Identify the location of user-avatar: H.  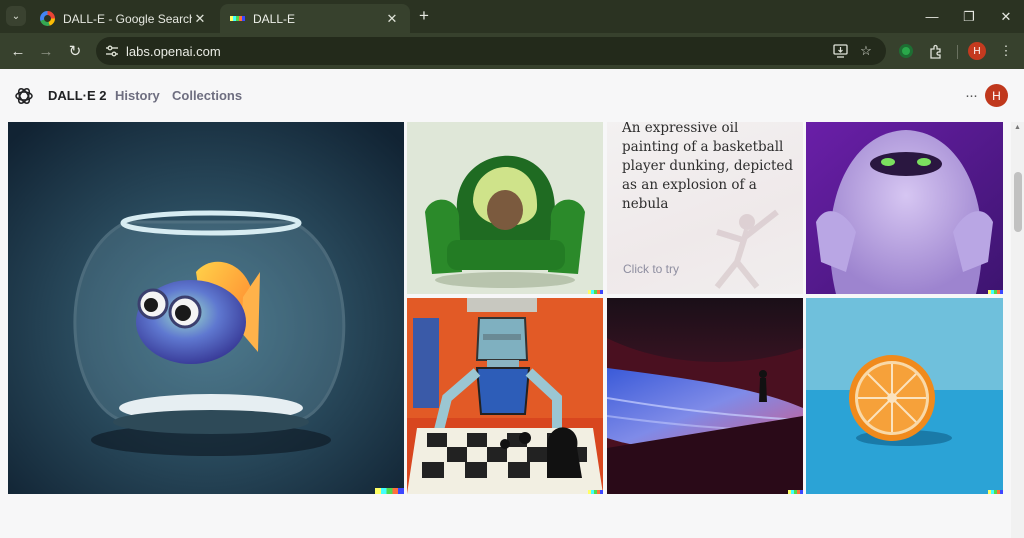
(996, 95).